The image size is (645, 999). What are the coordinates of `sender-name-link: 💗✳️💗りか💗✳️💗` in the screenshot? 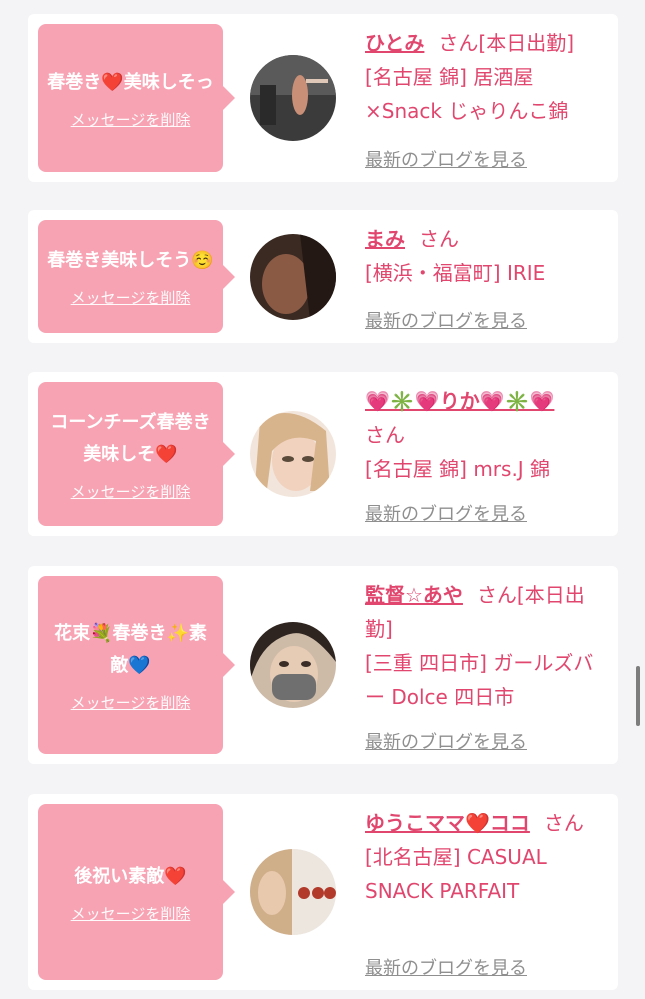 It's located at (459, 401).